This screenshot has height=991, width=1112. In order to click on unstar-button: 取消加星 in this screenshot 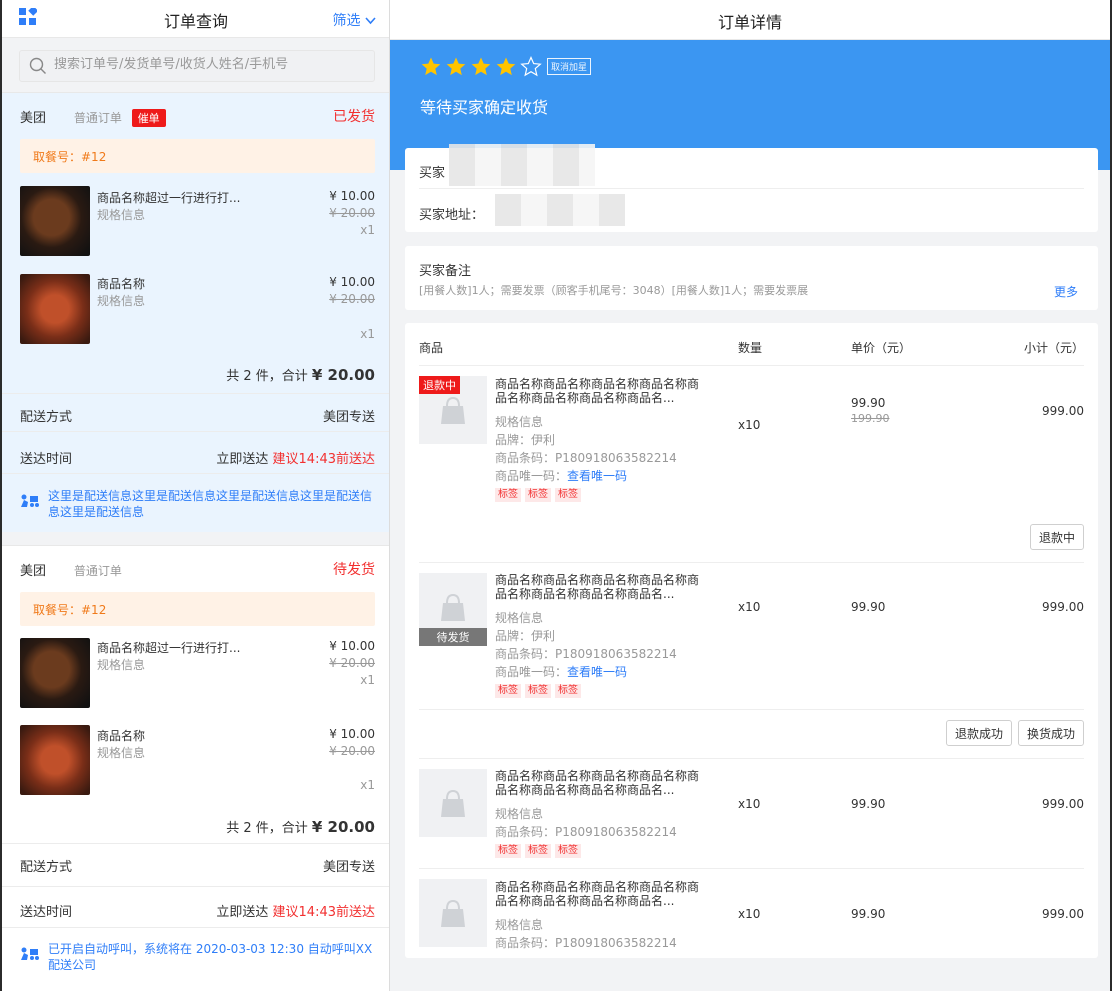, I will do `click(569, 66)`.